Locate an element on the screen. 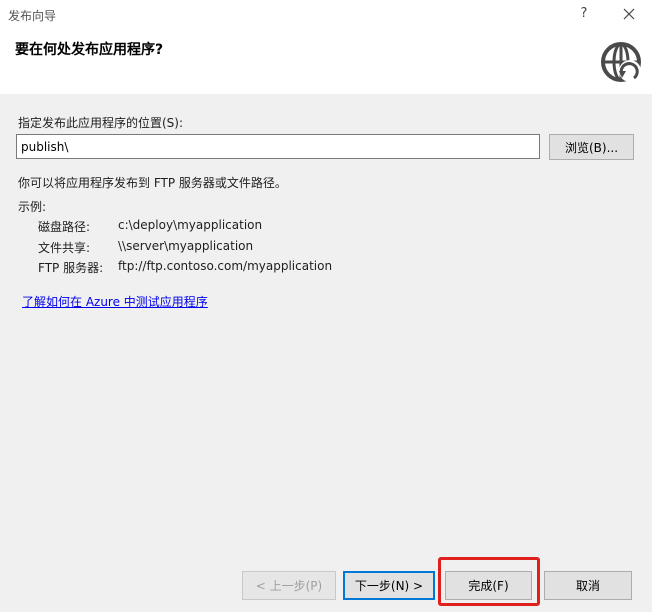 The height and width of the screenshot is (612, 652). wizard-header: 要在何处发布应用程序? is located at coordinates (326, 61).